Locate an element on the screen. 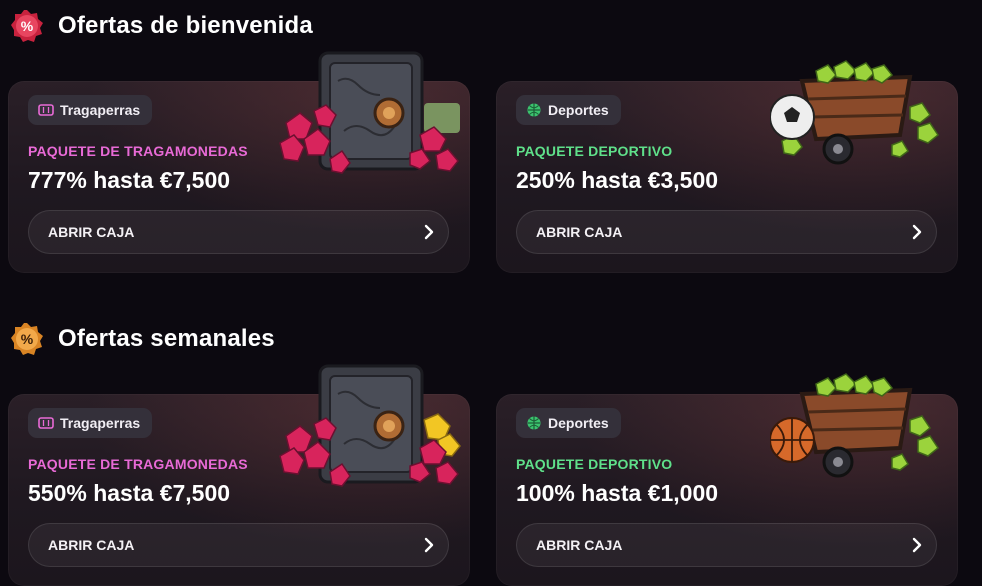 The height and width of the screenshot is (586, 982). section-title: Ofertas semanales is located at coordinates (166, 338).